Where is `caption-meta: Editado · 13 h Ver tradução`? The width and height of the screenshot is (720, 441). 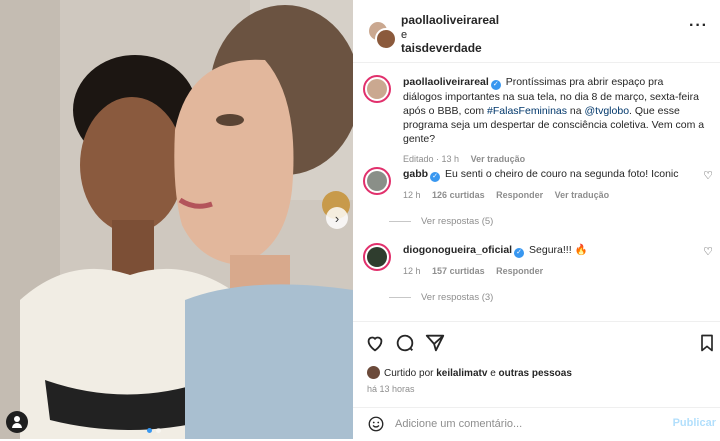
caption-meta: Editado · 13 h Ver tradução is located at coordinates (554, 159).